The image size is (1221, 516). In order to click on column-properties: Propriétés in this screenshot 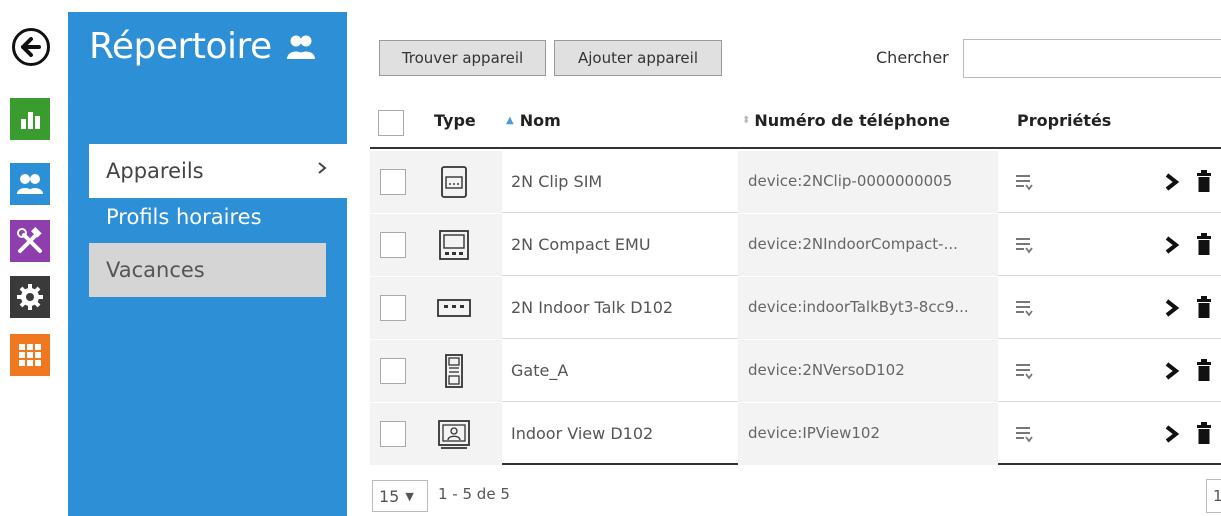, I will do `click(1064, 120)`.